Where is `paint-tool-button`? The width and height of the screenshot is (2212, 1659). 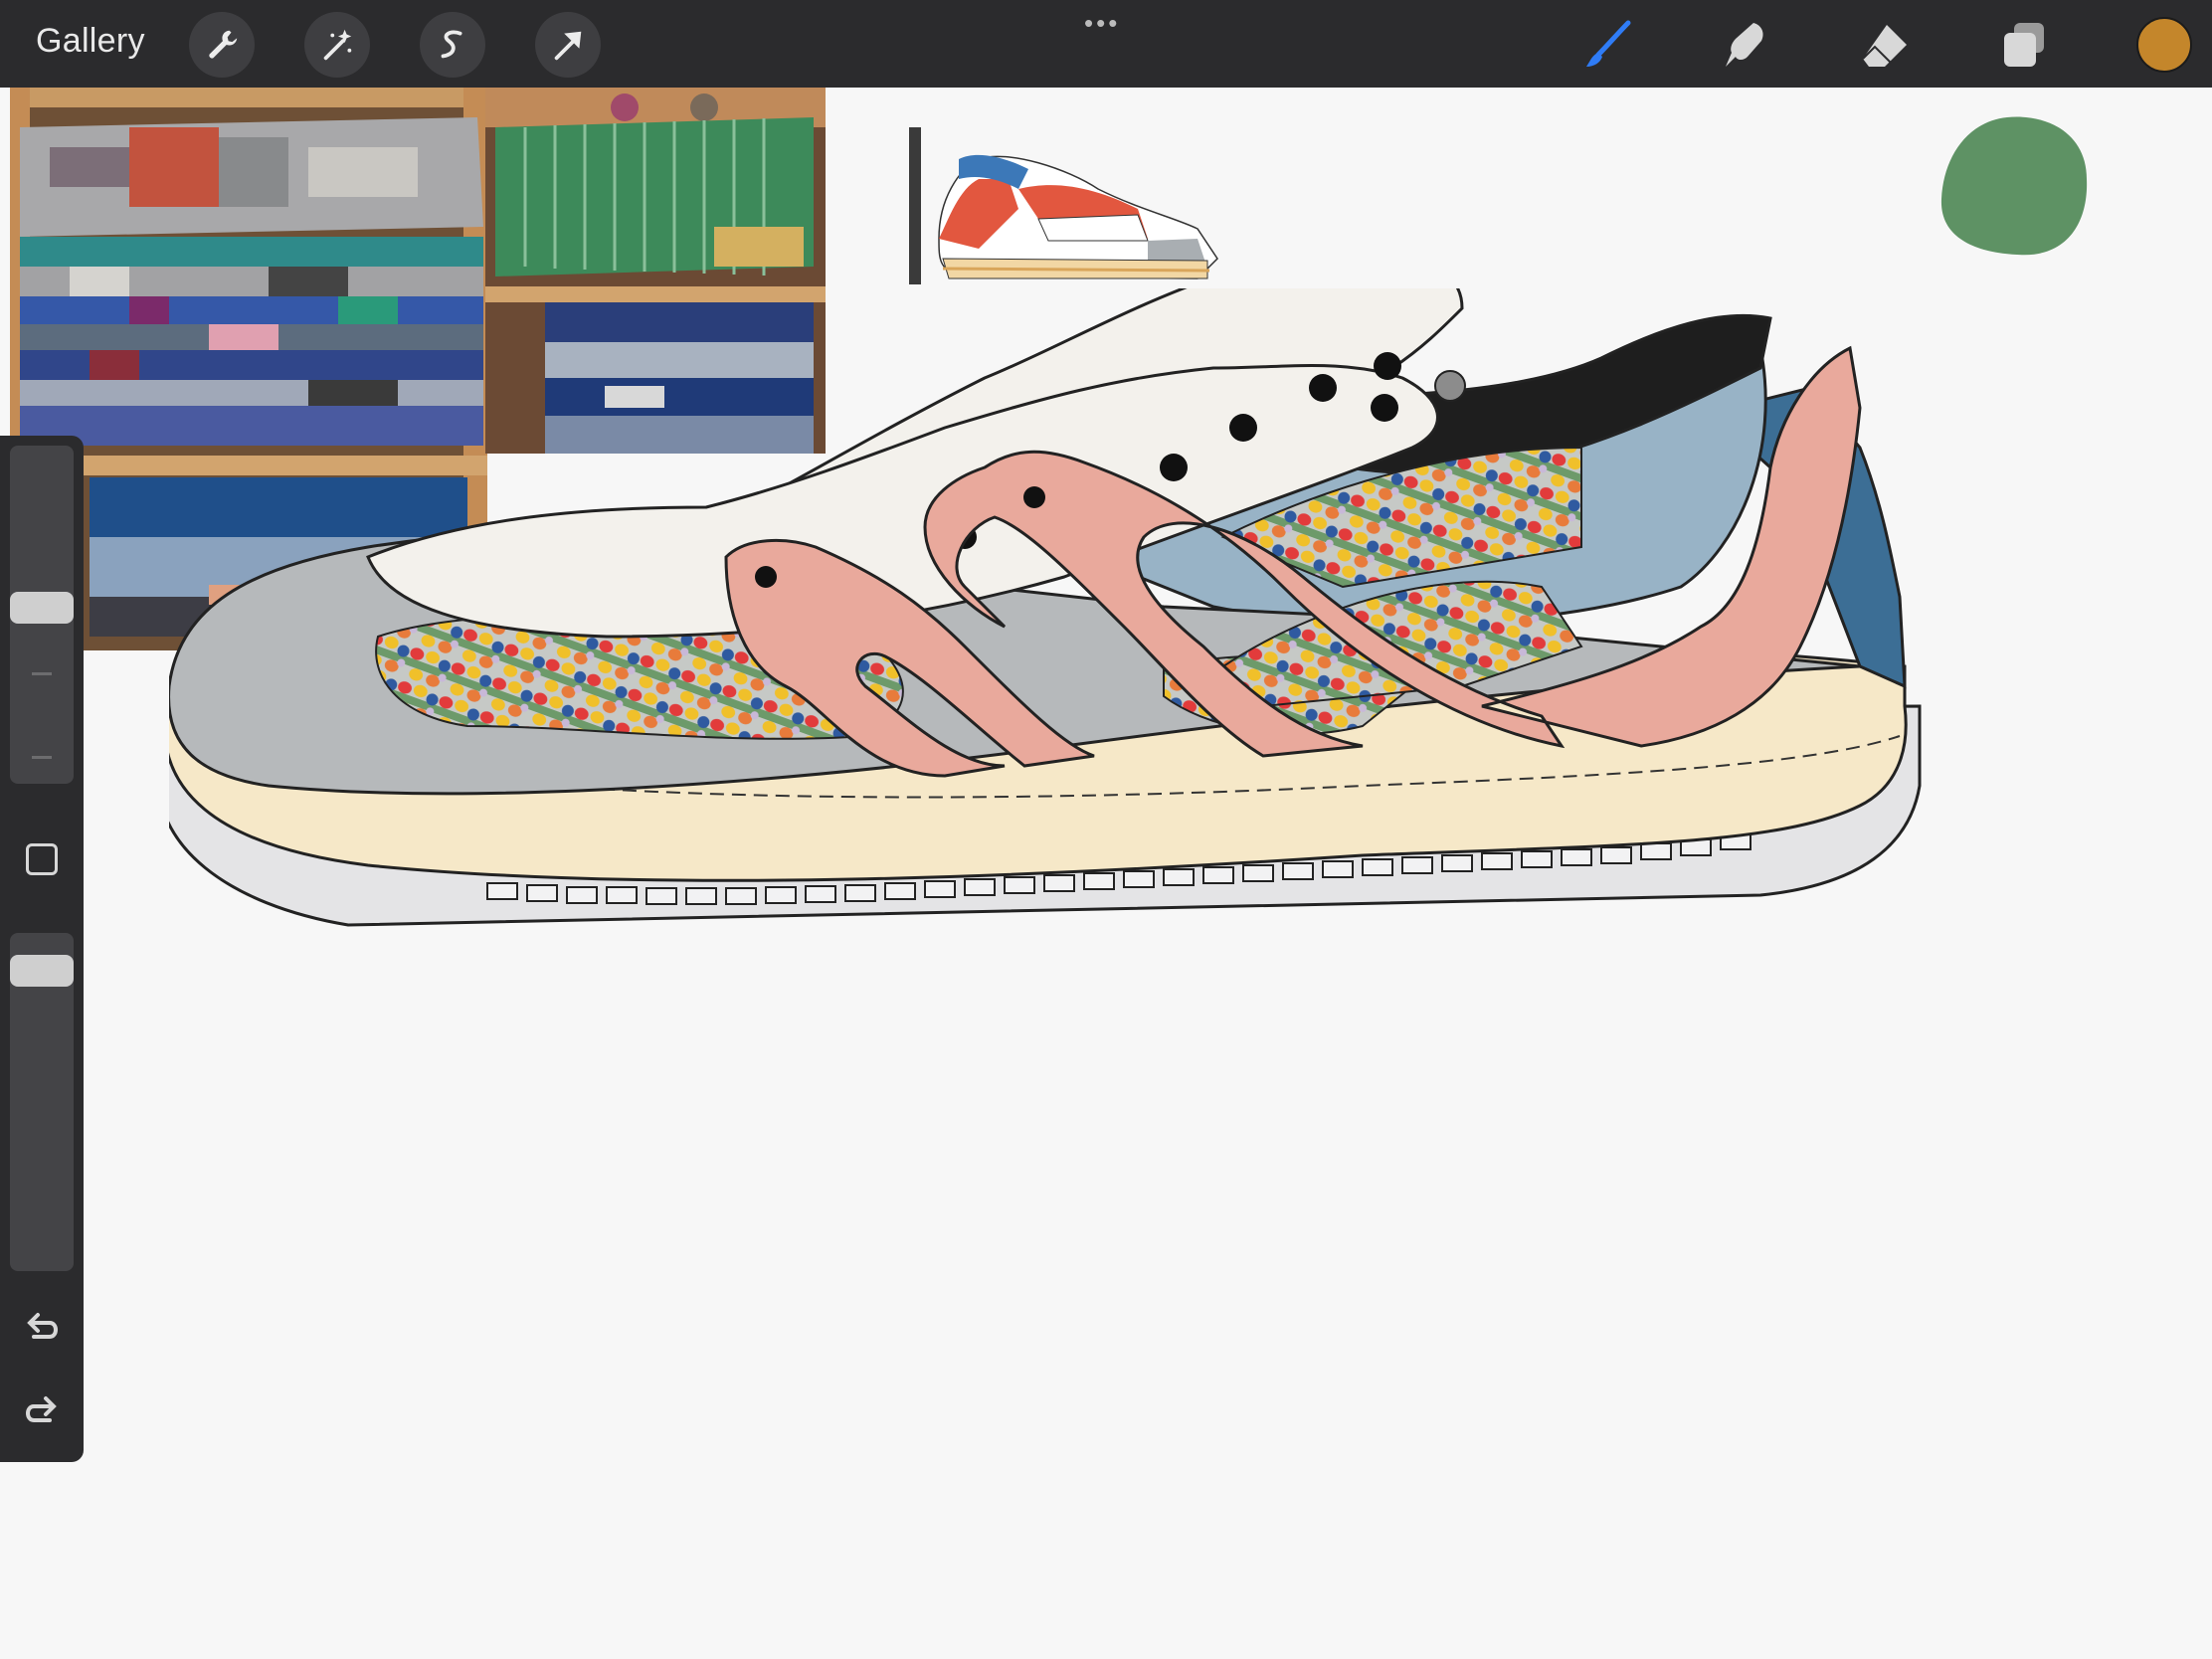 paint-tool-button is located at coordinates (1608, 45).